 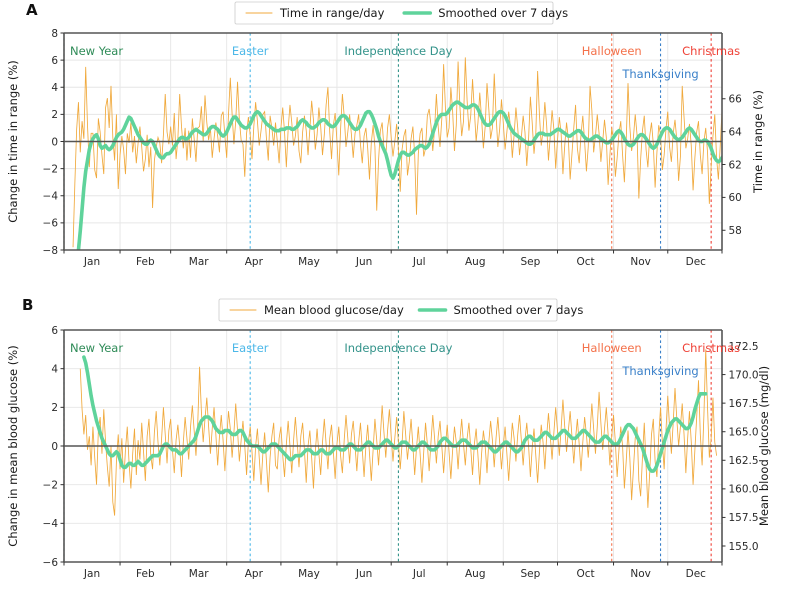 What do you see at coordinates (744, 404) in the screenshot?
I see `right-tick-label: 167.5` at bounding box center [744, 404].